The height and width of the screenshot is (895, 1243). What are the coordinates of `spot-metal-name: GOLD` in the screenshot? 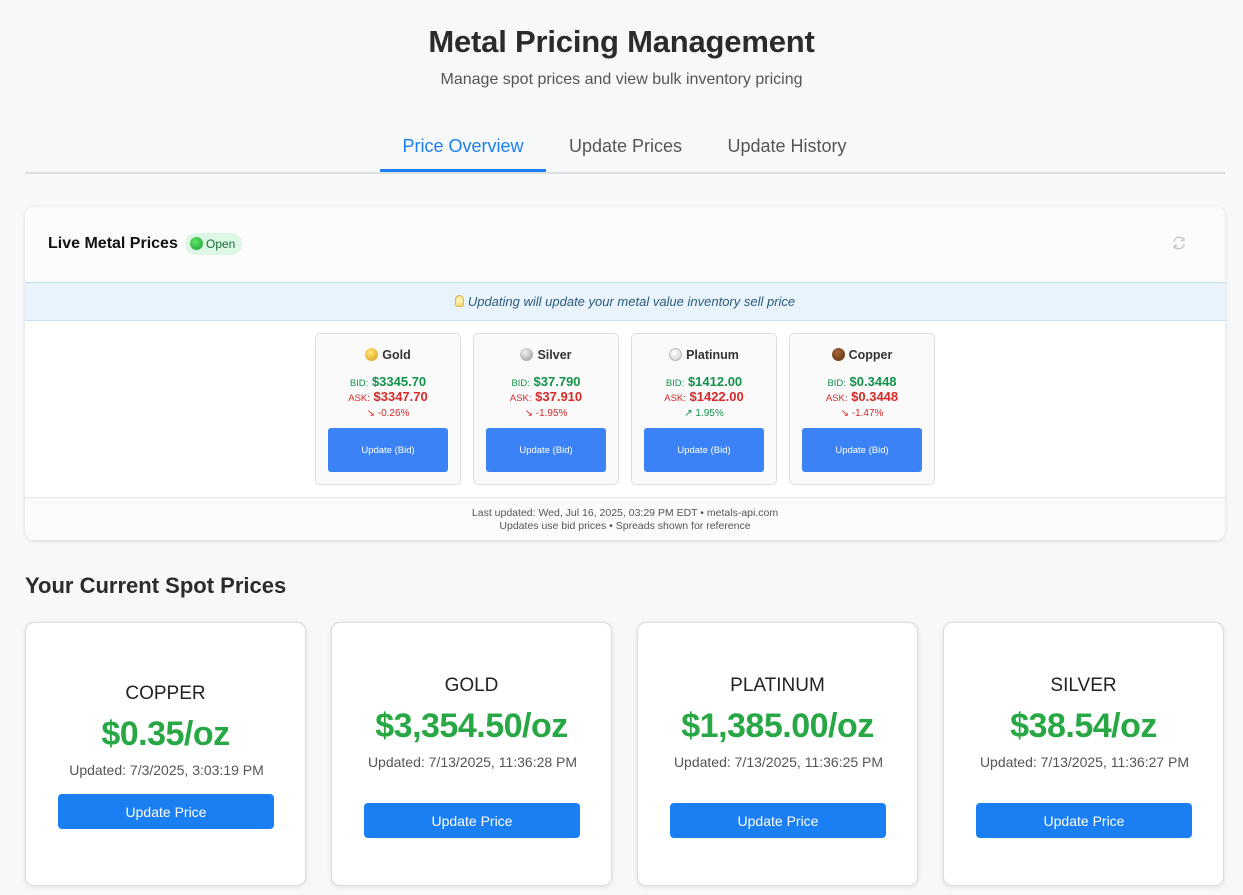 It's located at (471, 685).